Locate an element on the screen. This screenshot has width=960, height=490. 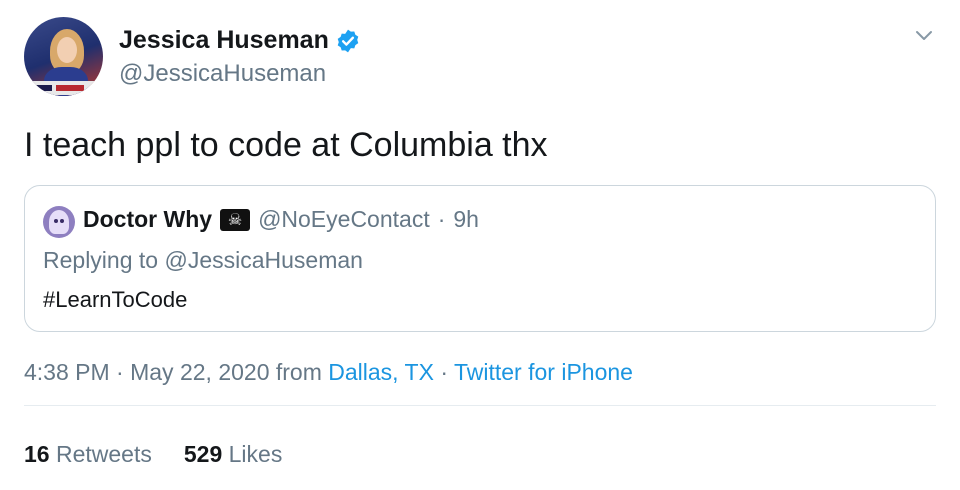
engagement-stats: 16 Retweets 529 Likes is located at coordinates (153, 454).